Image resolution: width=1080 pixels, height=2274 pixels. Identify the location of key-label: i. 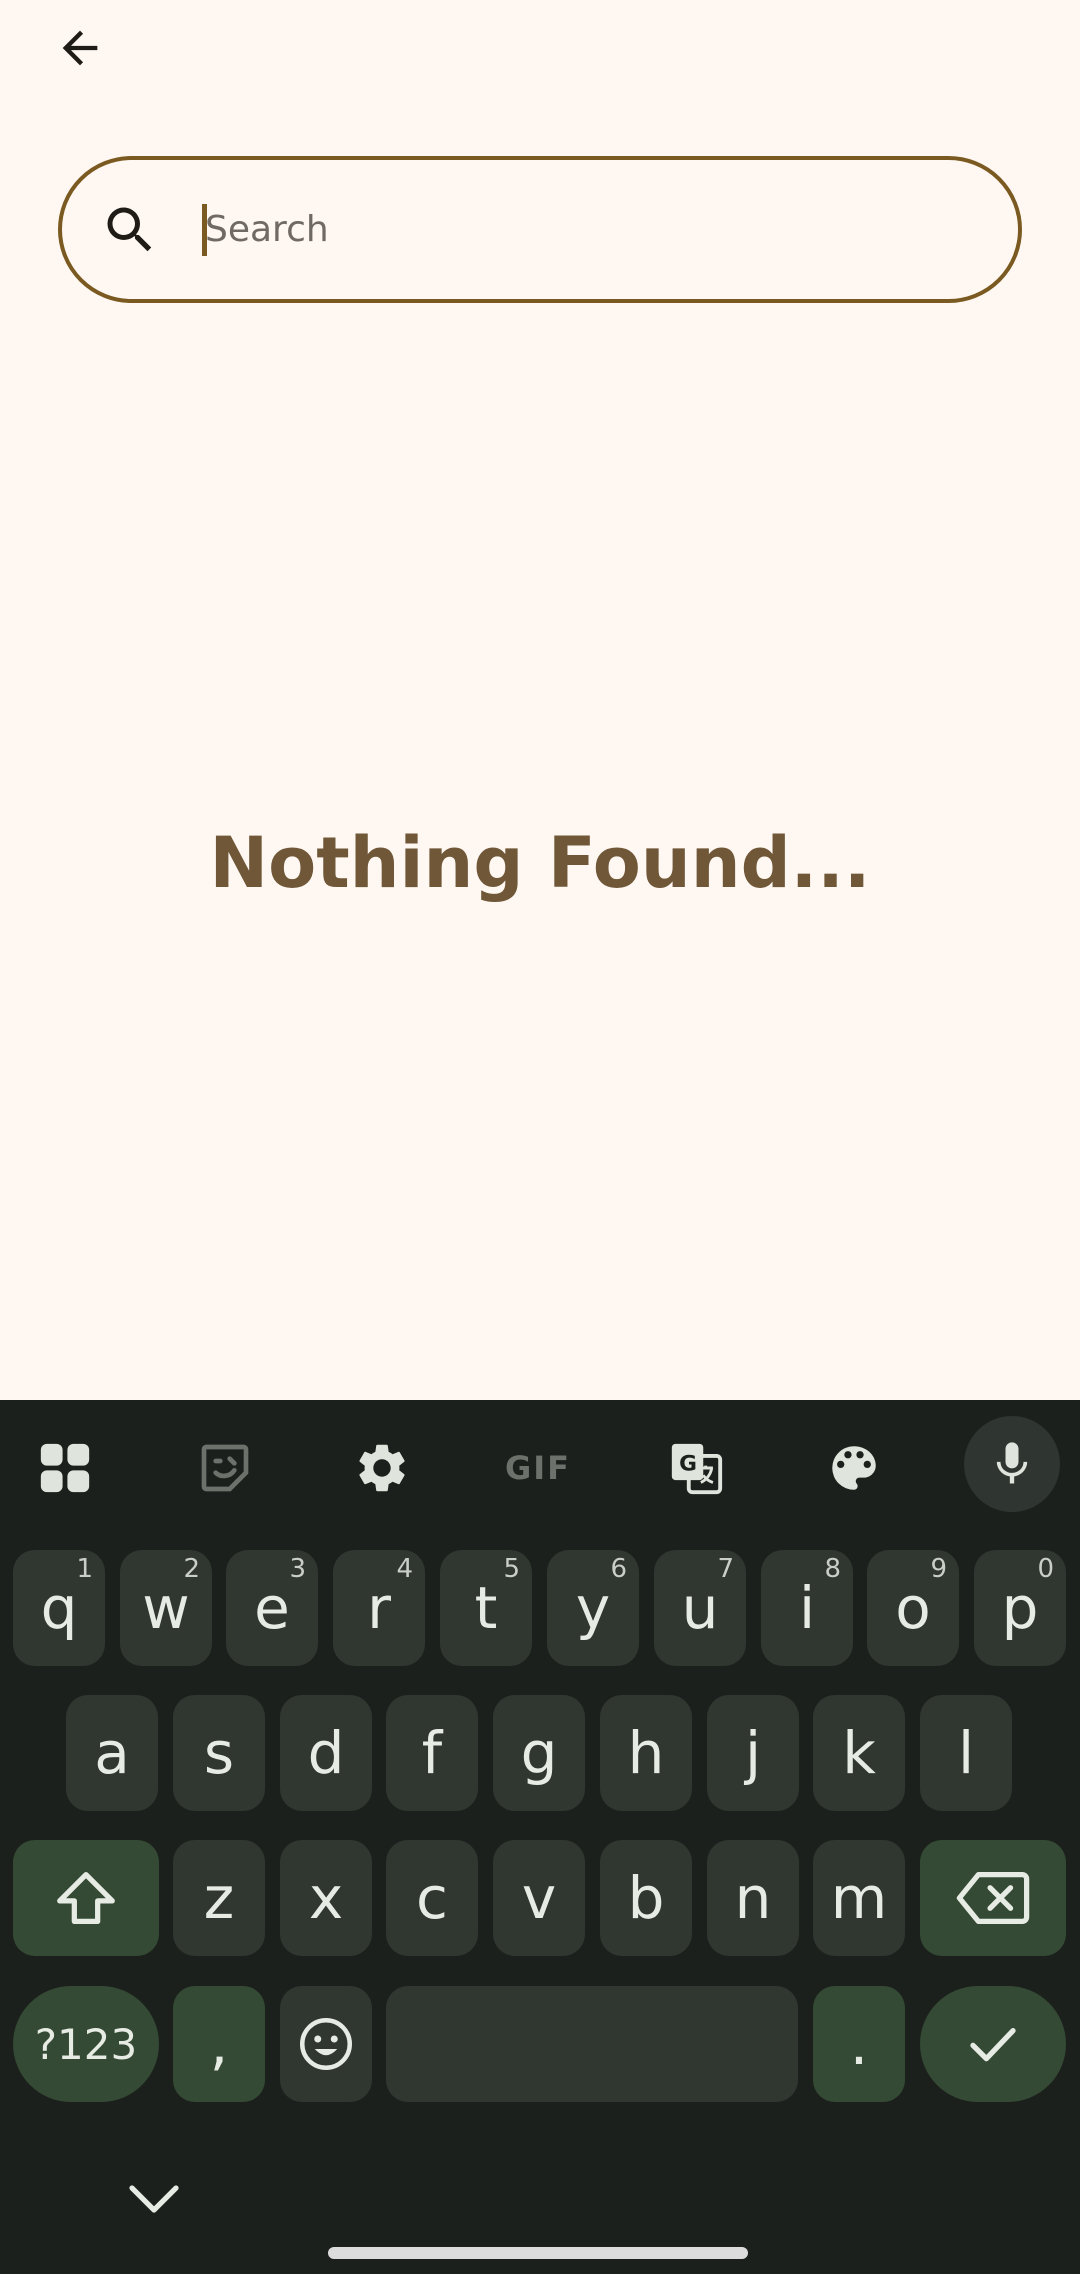
(807, 1608).